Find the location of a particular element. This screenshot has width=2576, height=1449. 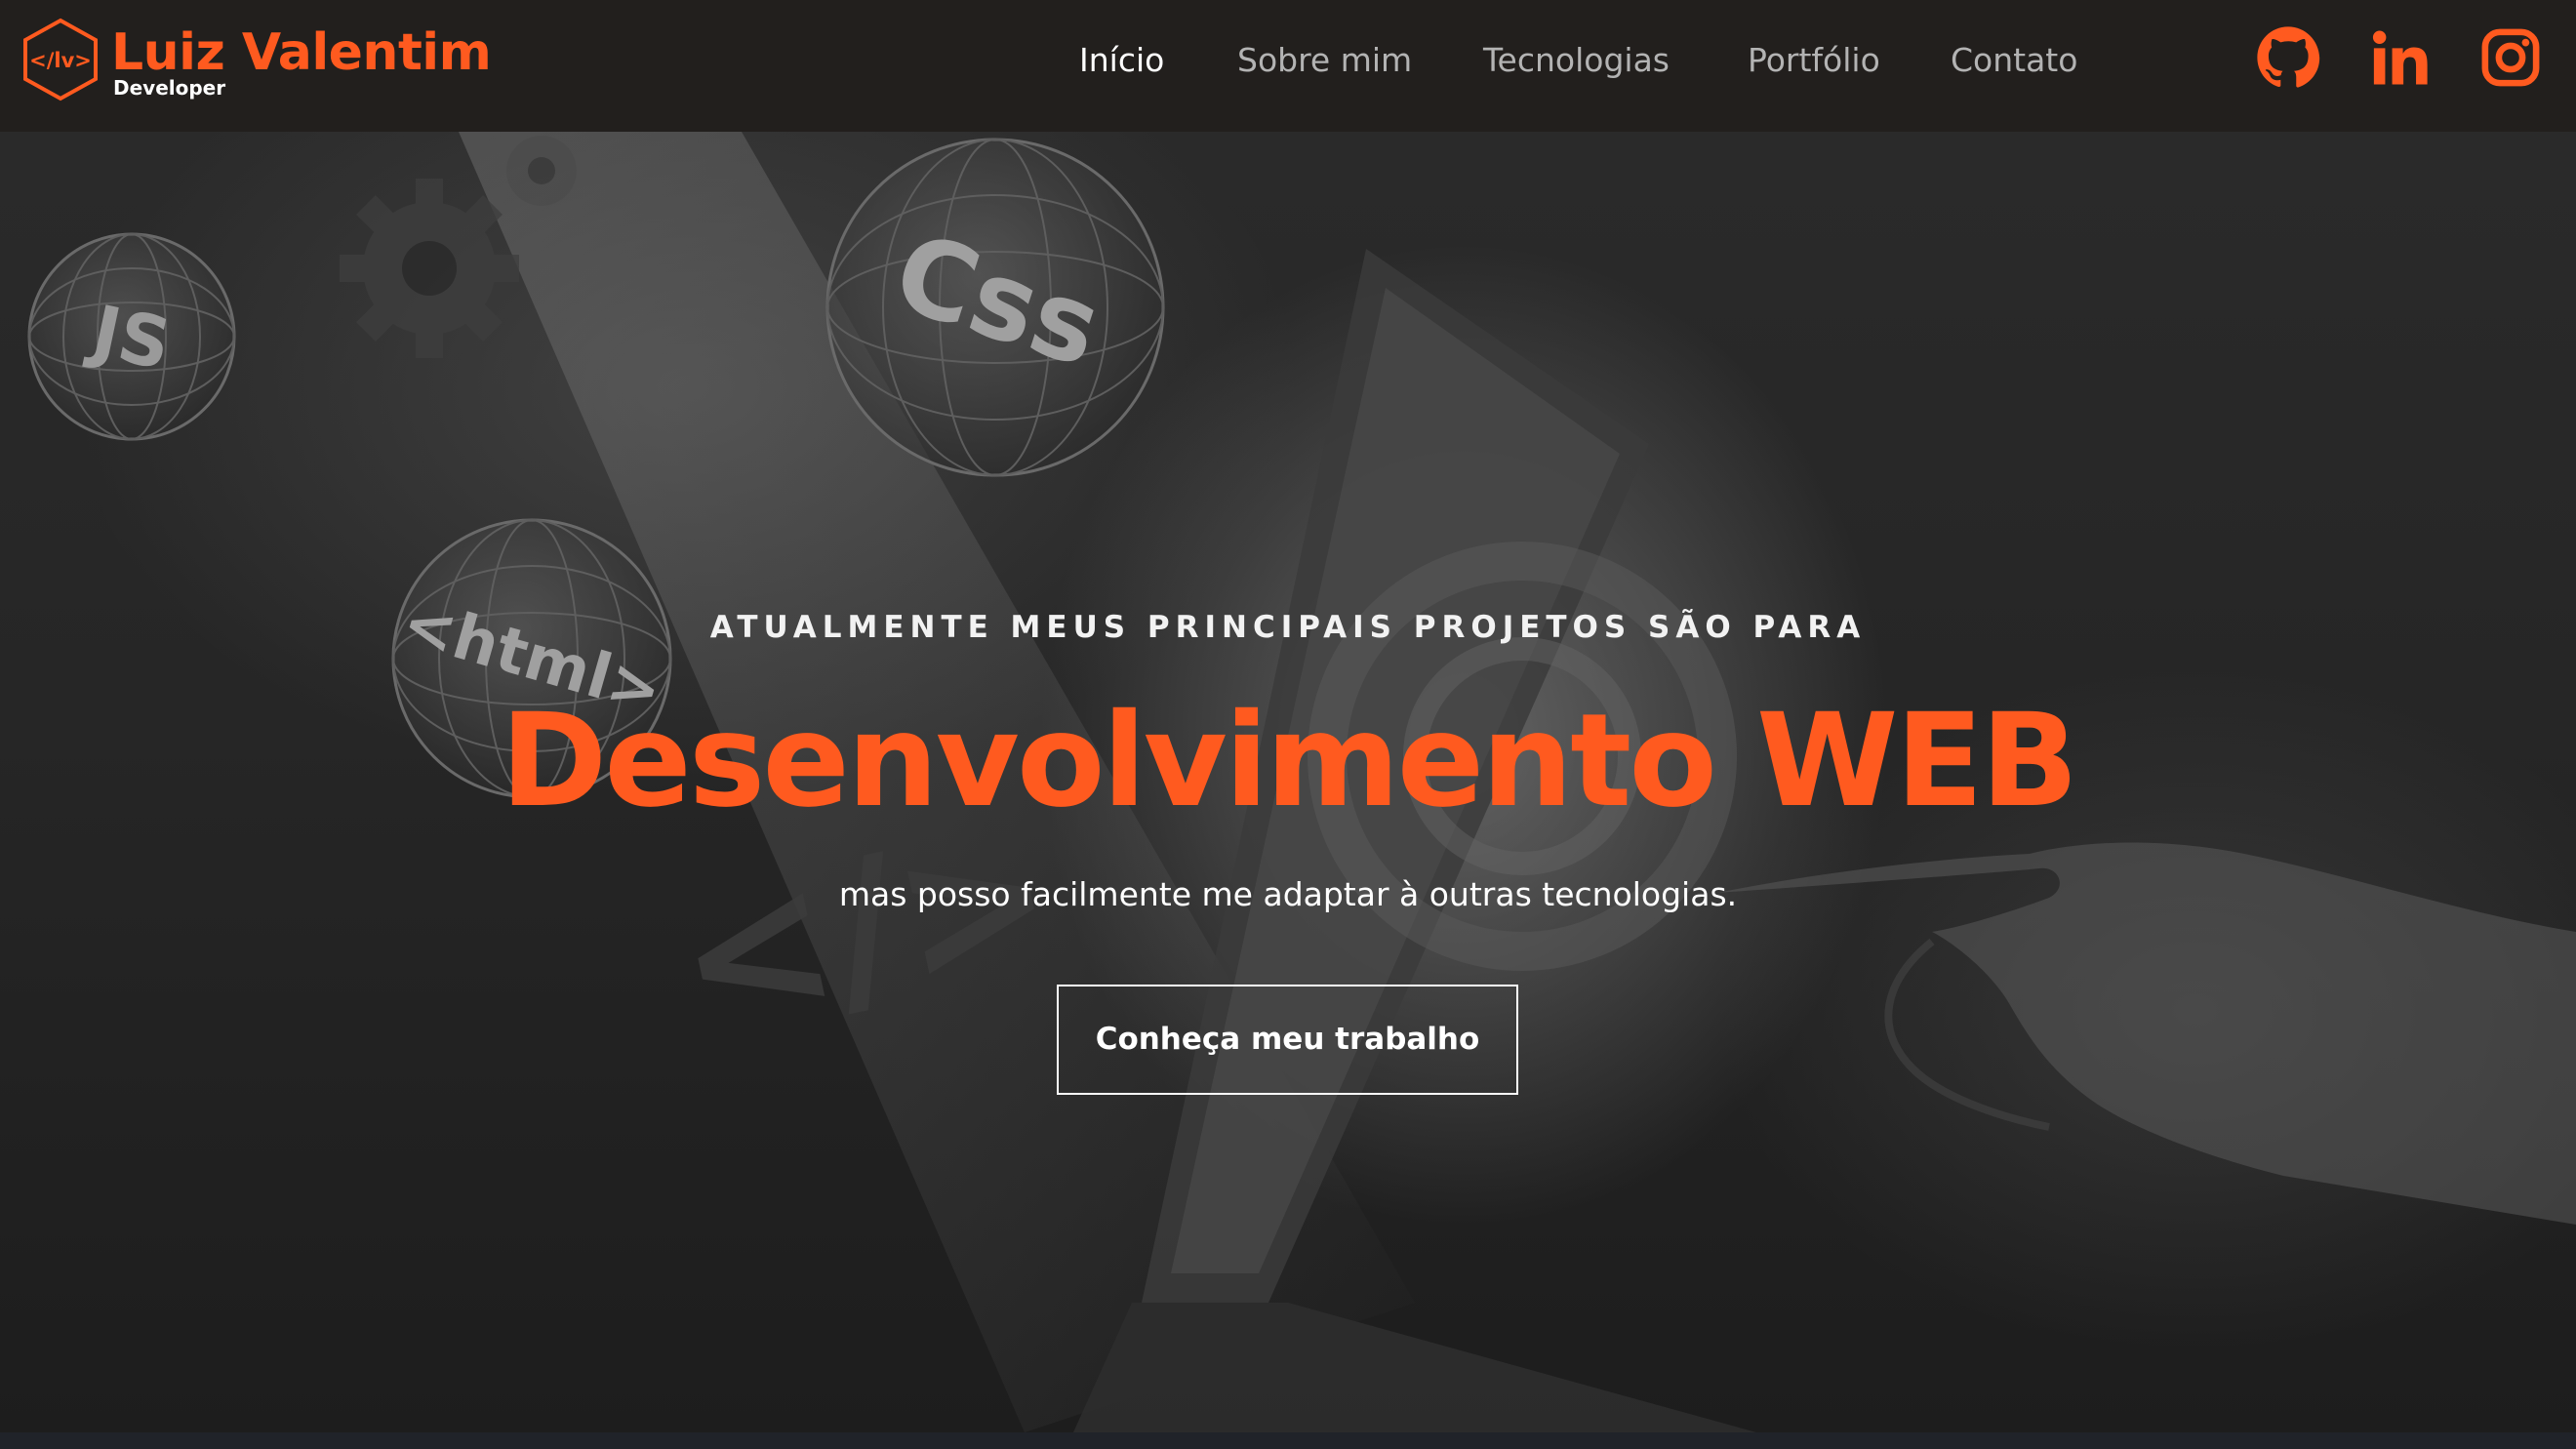

linkedin-icon is located at coordinates (2399, 57).